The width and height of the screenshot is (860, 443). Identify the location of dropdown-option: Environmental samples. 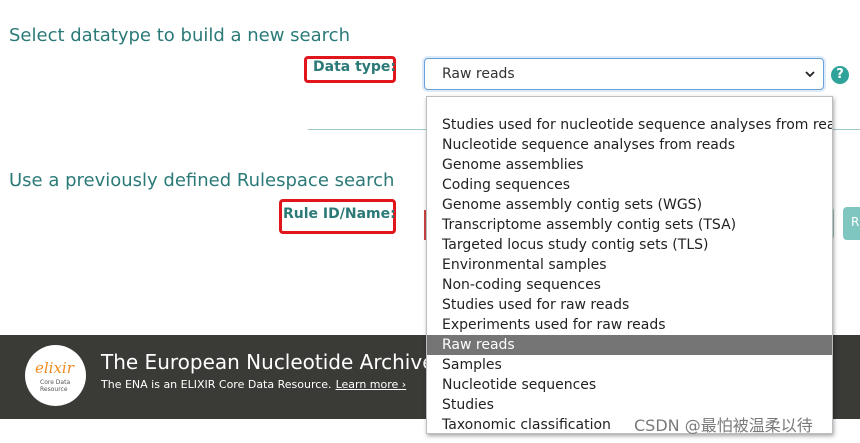
(629, 265).